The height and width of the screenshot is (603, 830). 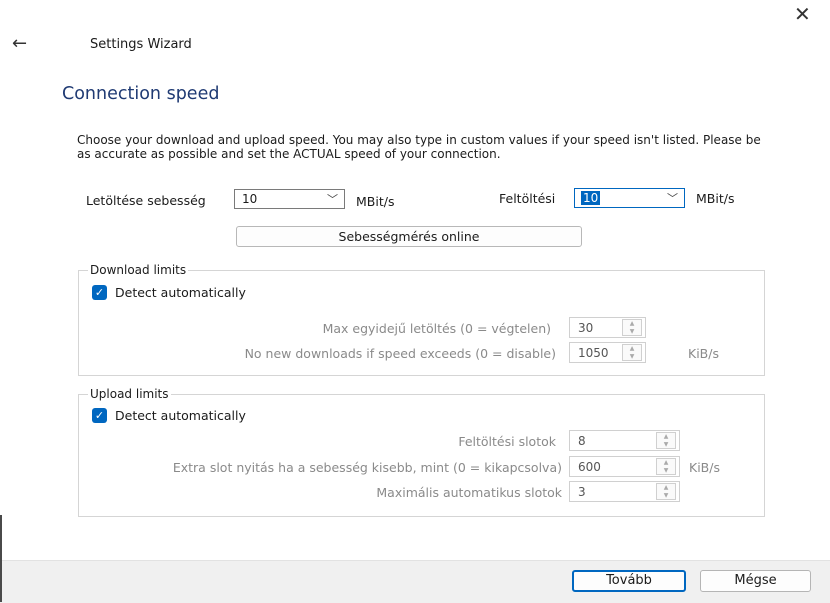 What do you see at coordinates (582, 492) in the screenshot?
I see `max-auto-slots-value: 3` at bounding box center [582, 492].